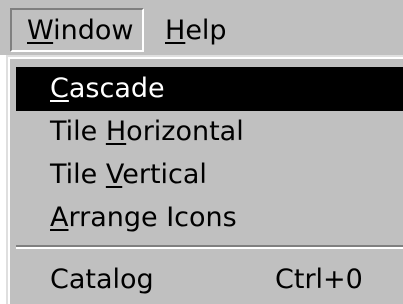 The height and width of the screenshot is (304, 403). I want to click on menu-item-arrange-icons-mnemonic: A, so click(59, 217).